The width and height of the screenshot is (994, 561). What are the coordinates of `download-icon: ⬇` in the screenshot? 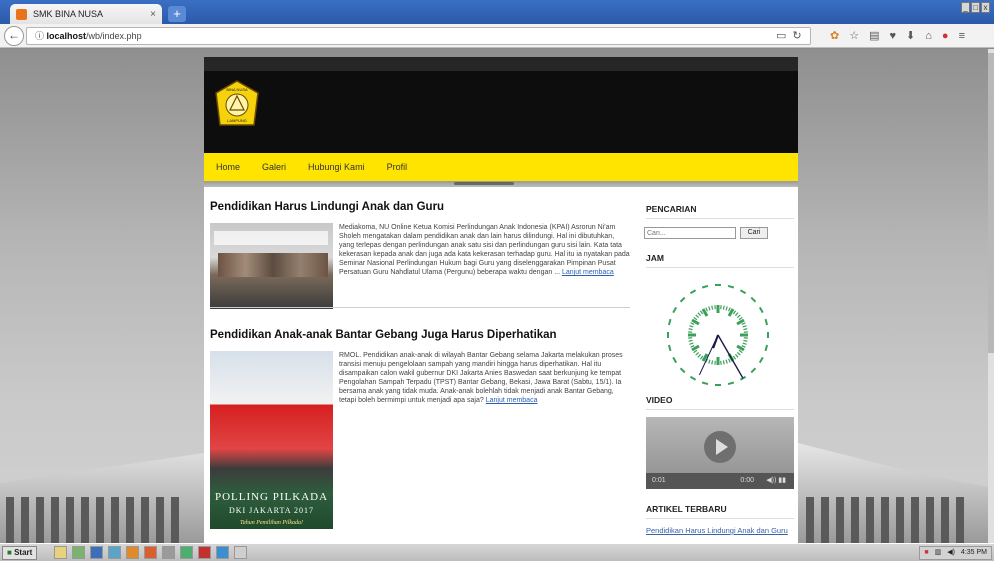 It's located at (910, 36).